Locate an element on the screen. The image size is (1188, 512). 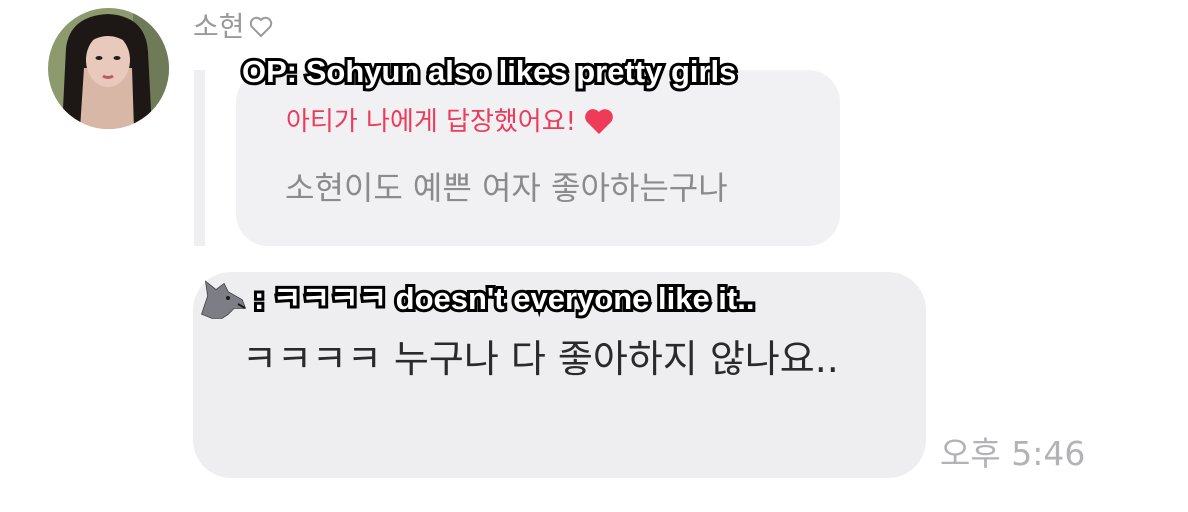
caption-reply: : ㅋㅋㅋㅋ doesn't everyone like it.. is located at coordinates (477, 299).